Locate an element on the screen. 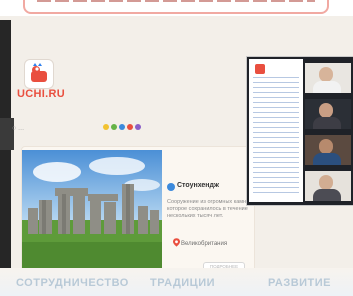 The image size is (353, 296). app-logo-icon is located at coordinates (39, 74).